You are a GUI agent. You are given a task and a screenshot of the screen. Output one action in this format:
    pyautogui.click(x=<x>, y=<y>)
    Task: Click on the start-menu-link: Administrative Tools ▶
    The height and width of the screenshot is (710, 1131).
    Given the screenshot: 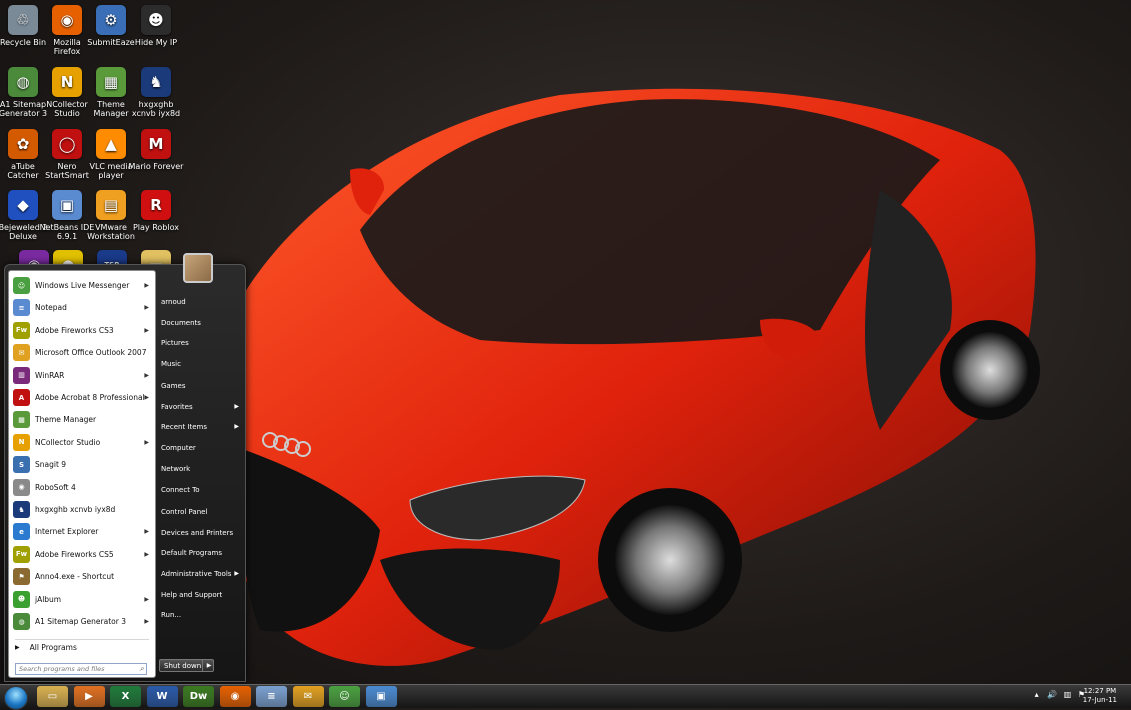 What is the action you would take?
    pyautogui.click(x=201, y=574)
    